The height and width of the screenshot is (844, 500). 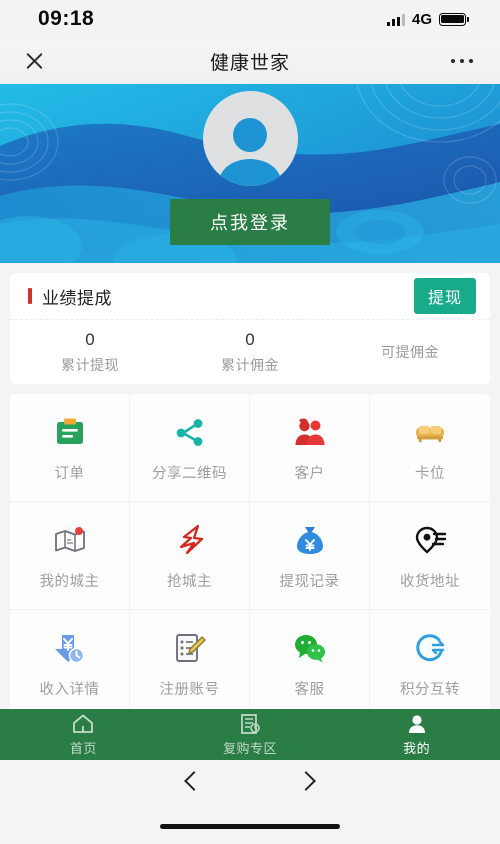 I want to click on withdraw-button: 提现, so click(x=444, y=296).